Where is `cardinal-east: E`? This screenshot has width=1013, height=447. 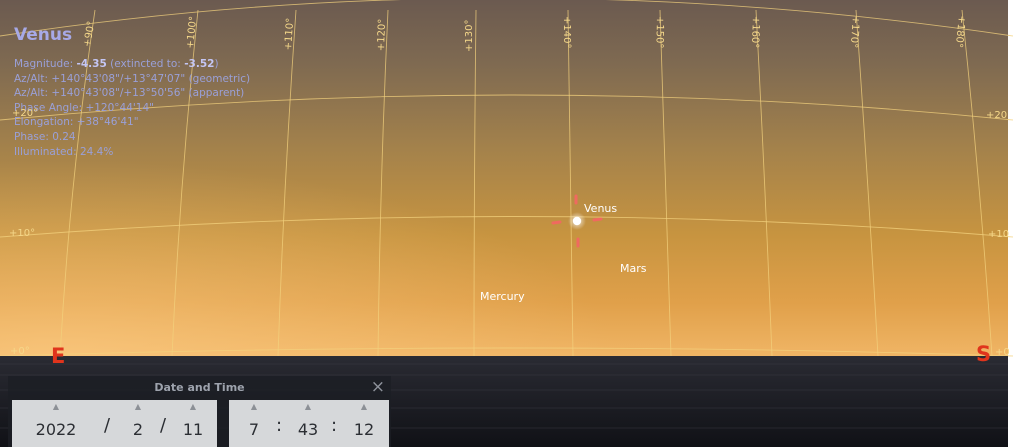
cardinal-east: E is located at coordinates (58, 356).